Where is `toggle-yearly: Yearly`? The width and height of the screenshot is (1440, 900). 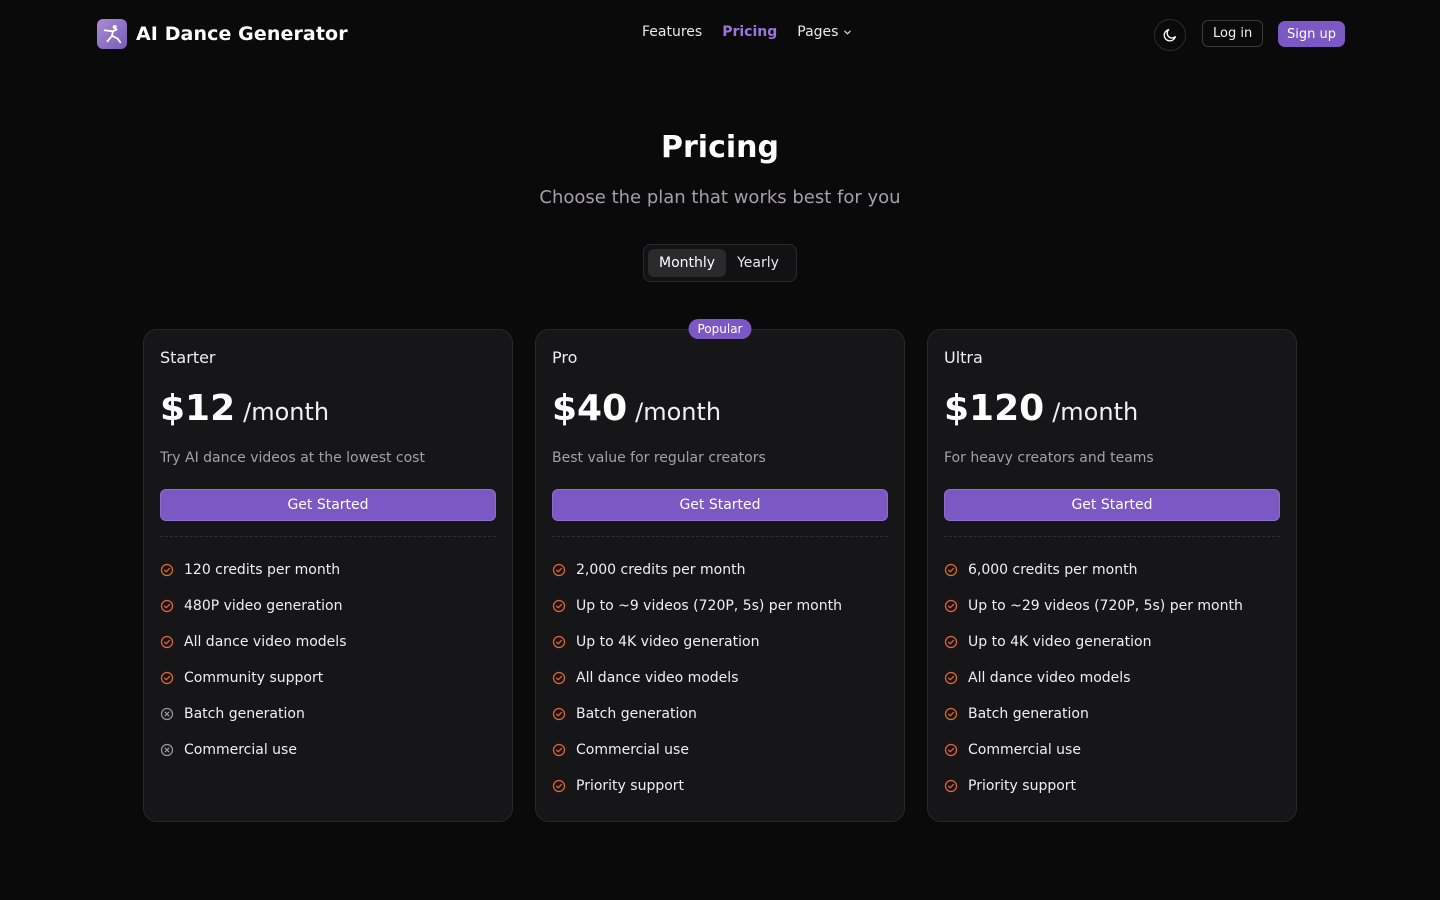
toggle-yearly: Yearly is located at coordinates (758, 263).